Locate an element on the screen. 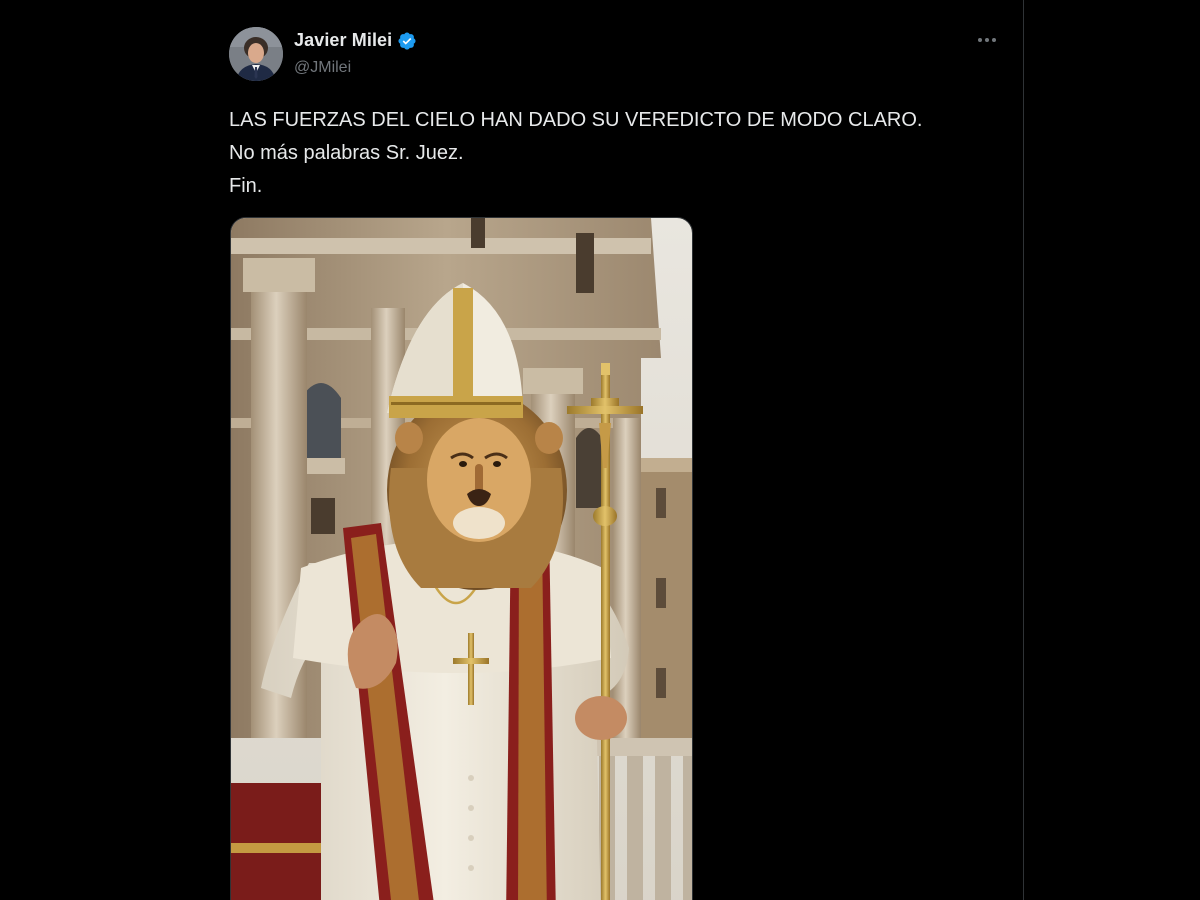  author-avatar is located at coordinates (256, 54).